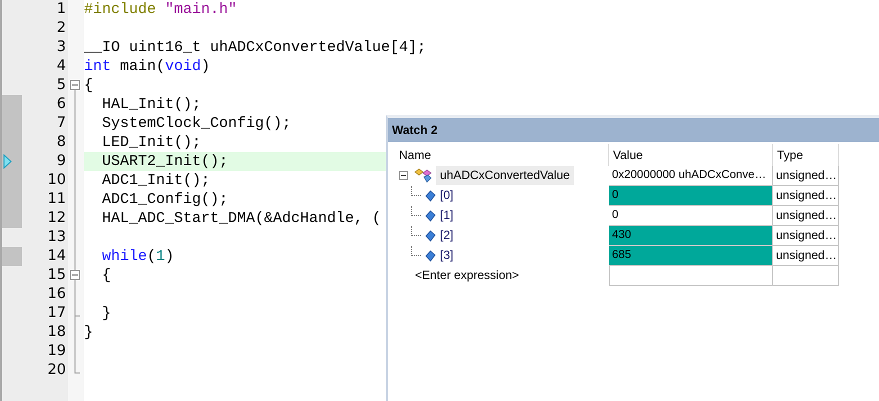  What do you see at coordinates (164, 161) in the screenshot?
I see `code-line: USART2_Init();` at bounding box center [164, 161].